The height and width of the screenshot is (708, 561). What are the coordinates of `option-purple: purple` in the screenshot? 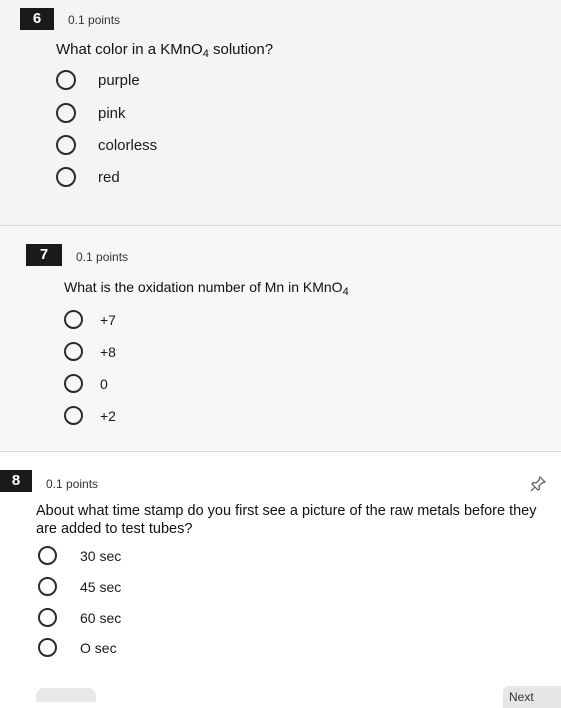 It's located at (98, 80).